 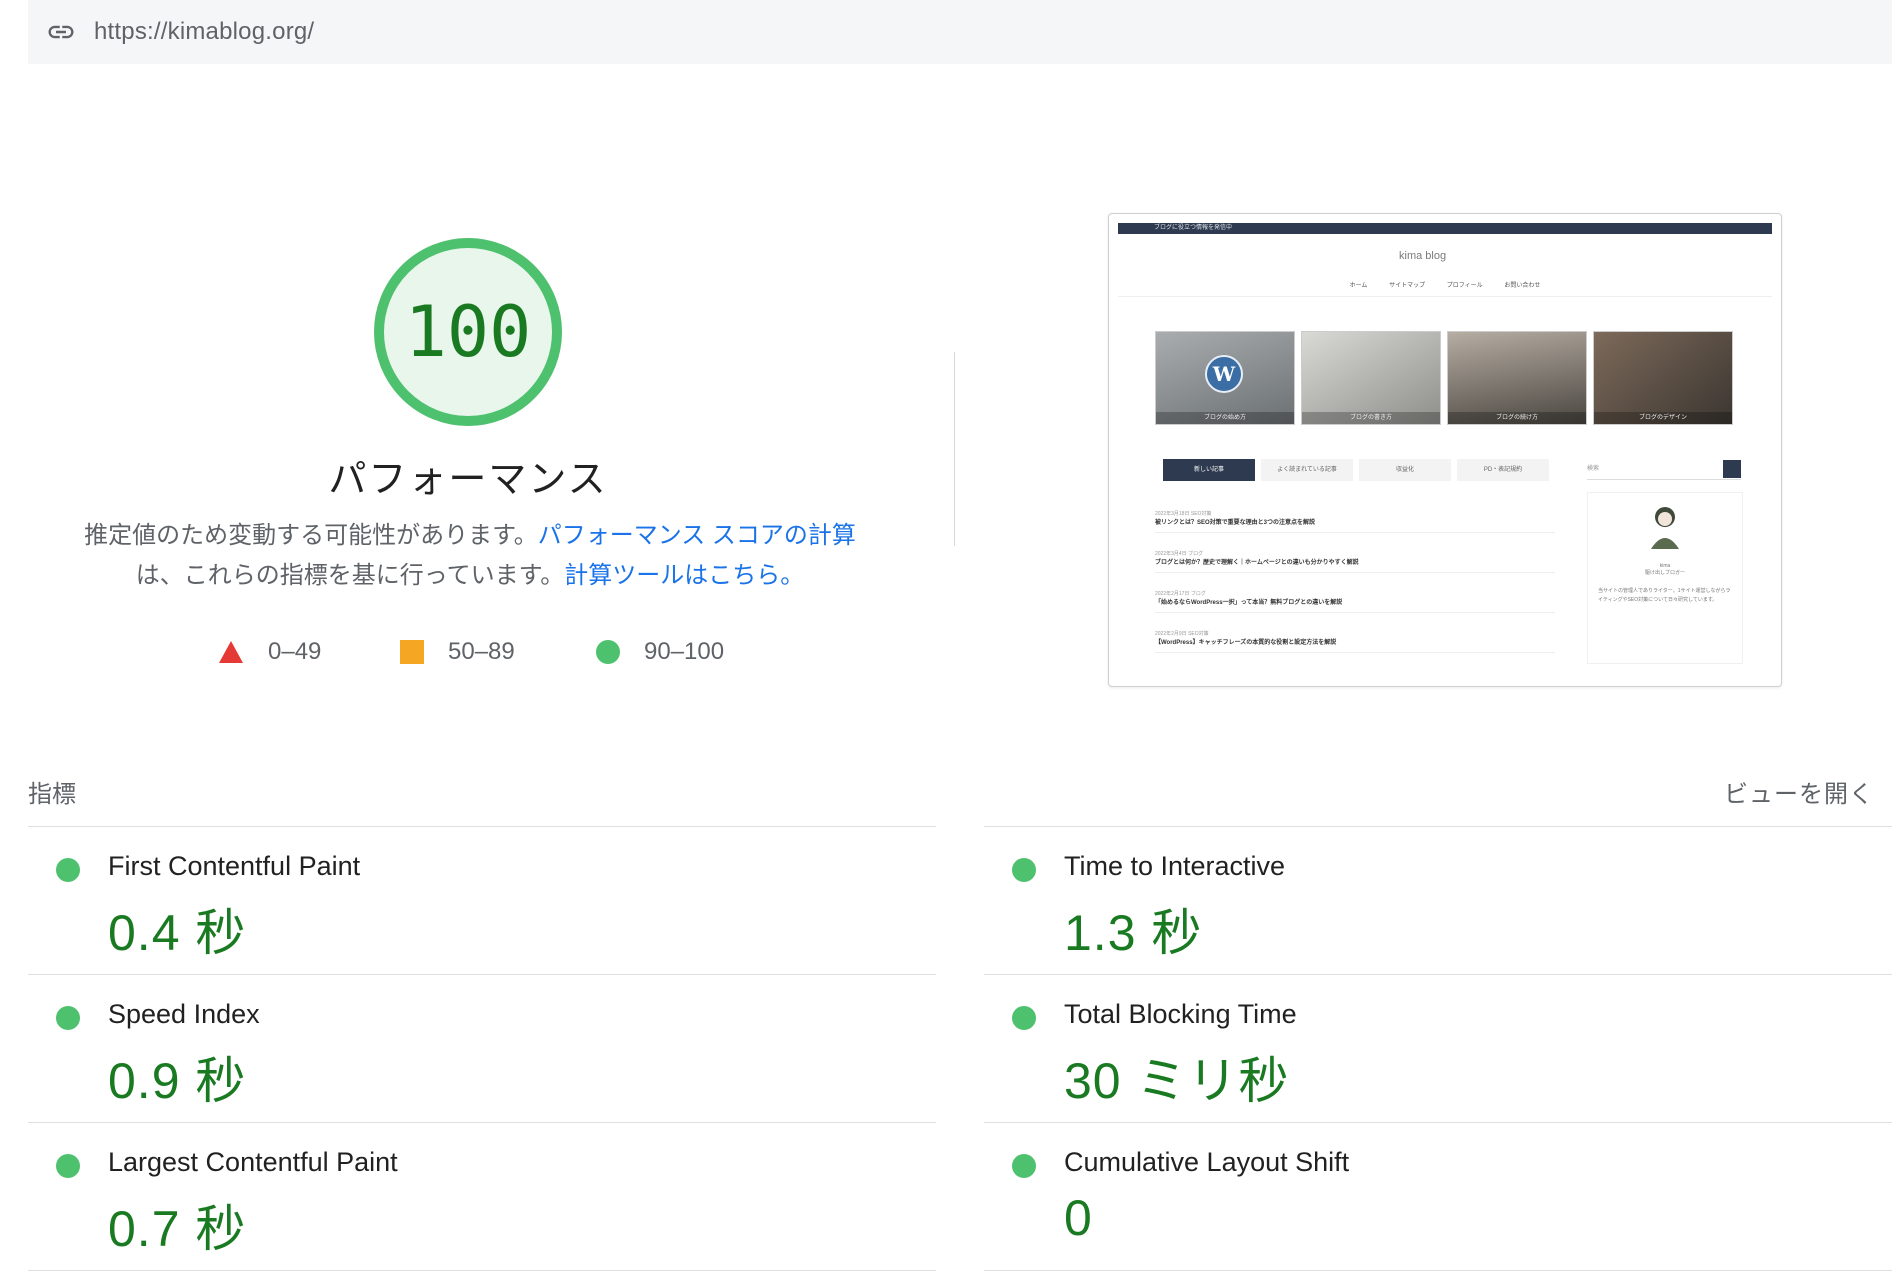 I want to click on metric-cumulative-layout-shift: Cumulative Layout Shift 0, so click(x=1438, y=1197).